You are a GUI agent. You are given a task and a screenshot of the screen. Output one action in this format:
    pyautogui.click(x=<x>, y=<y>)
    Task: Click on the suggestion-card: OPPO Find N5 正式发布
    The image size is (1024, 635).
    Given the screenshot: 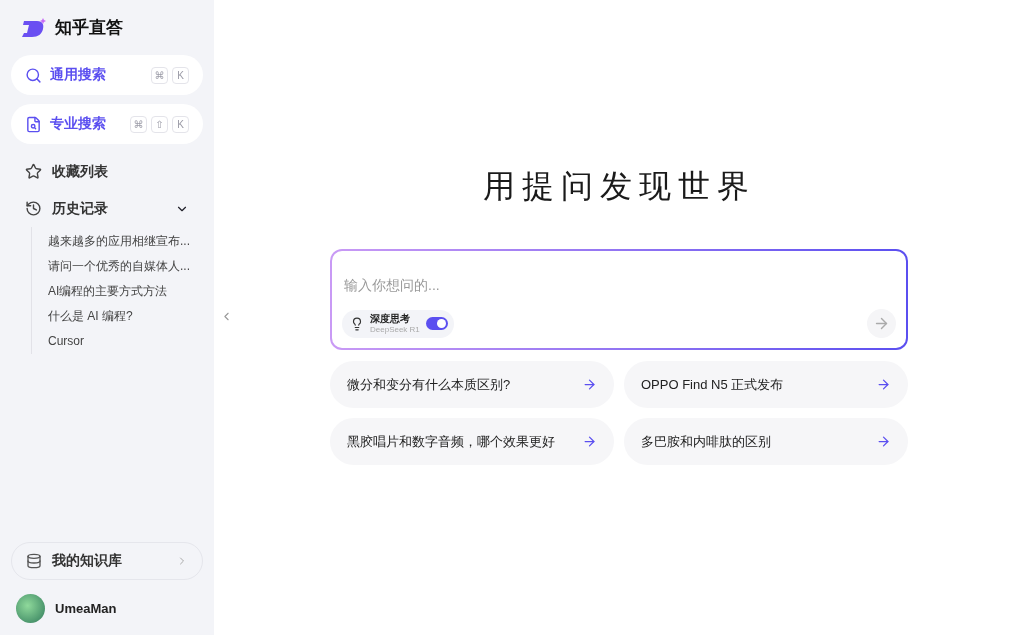 What is the action you would take?
    pyautogui.click(x=766, y=384)
    